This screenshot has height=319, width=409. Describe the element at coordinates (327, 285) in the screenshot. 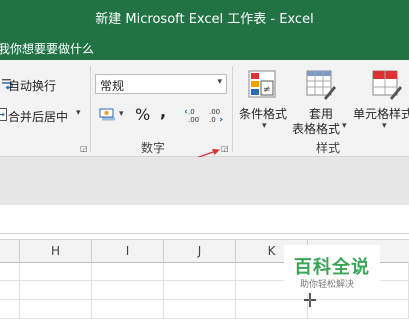

I see `watermark-tagline: 助你轻松解决` at that location.